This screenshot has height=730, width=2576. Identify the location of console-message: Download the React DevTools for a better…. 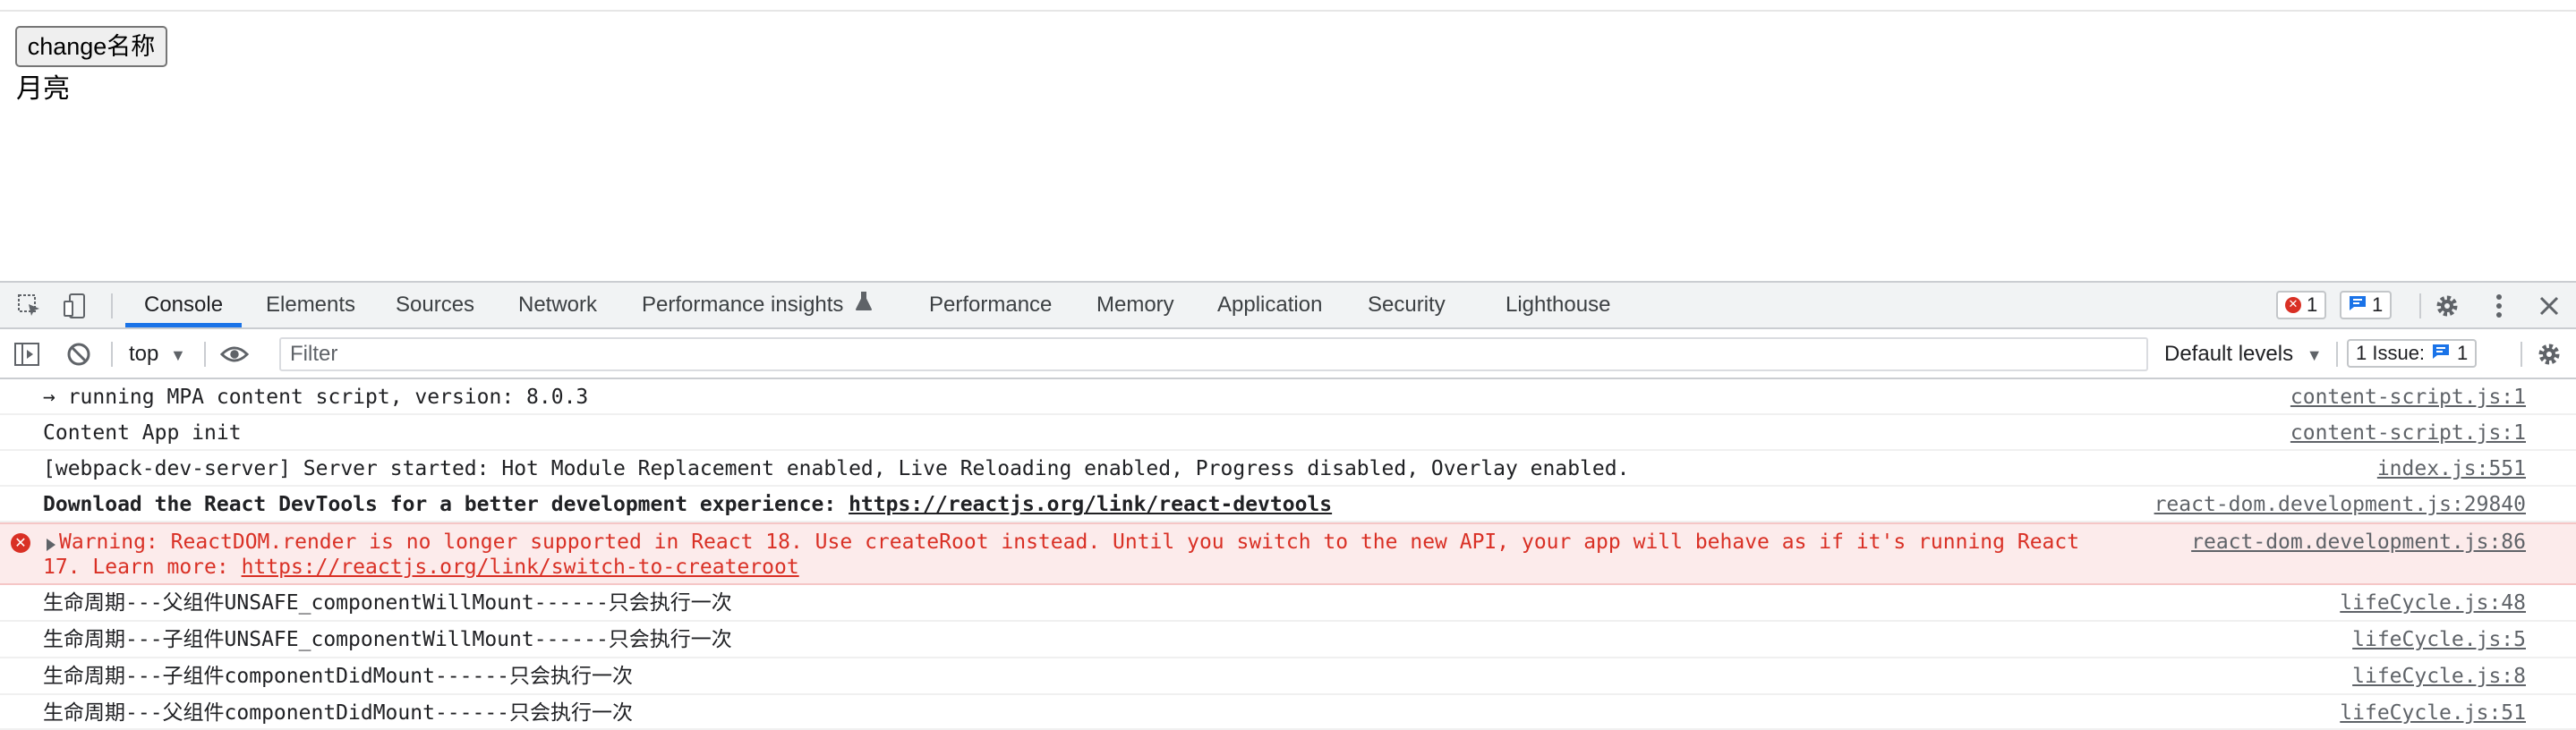
(1288, 505).